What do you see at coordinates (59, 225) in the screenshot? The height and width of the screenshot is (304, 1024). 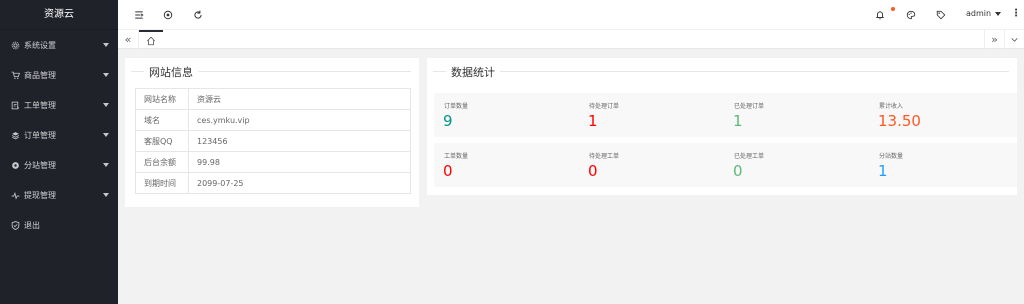 I see `sidebar-item-logout: 退出` at bounding box center [59, 225].